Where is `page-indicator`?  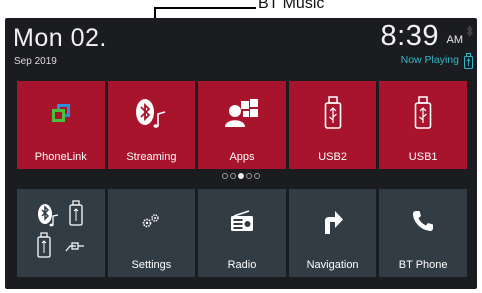 page-indicator is located at coordinates (241, 176).